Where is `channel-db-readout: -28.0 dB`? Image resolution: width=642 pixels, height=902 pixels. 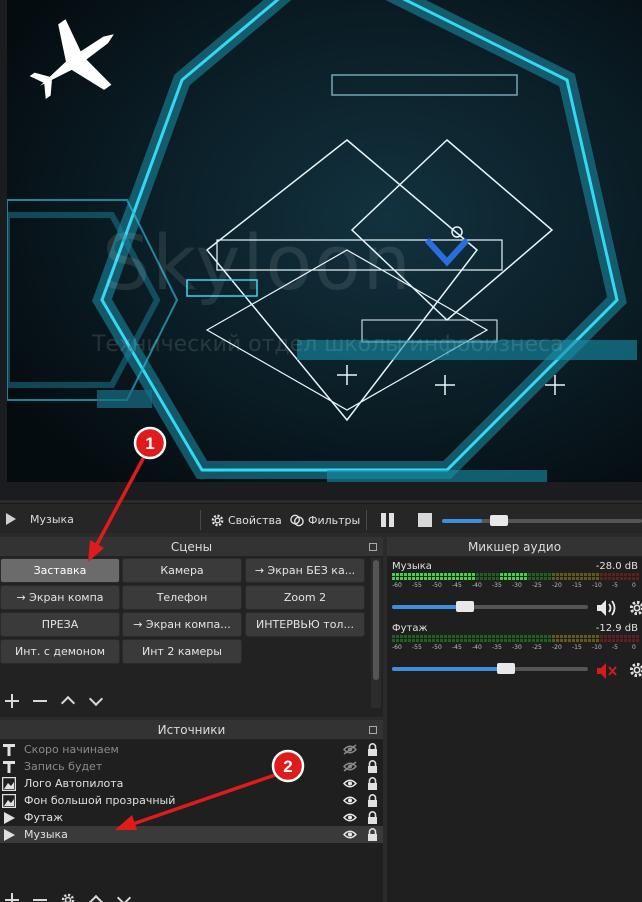
channel-db-readout: -28.0 dB is located at coordinates (616, 566).